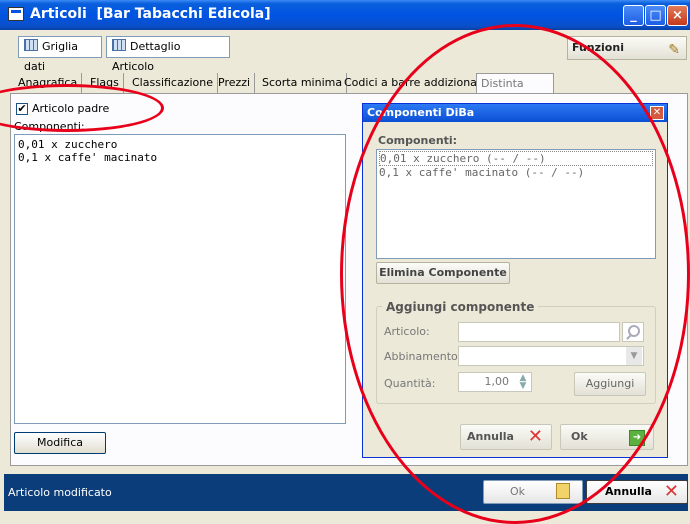  I want to click on cancel-button: Annulla ✕, so click(637, 492).